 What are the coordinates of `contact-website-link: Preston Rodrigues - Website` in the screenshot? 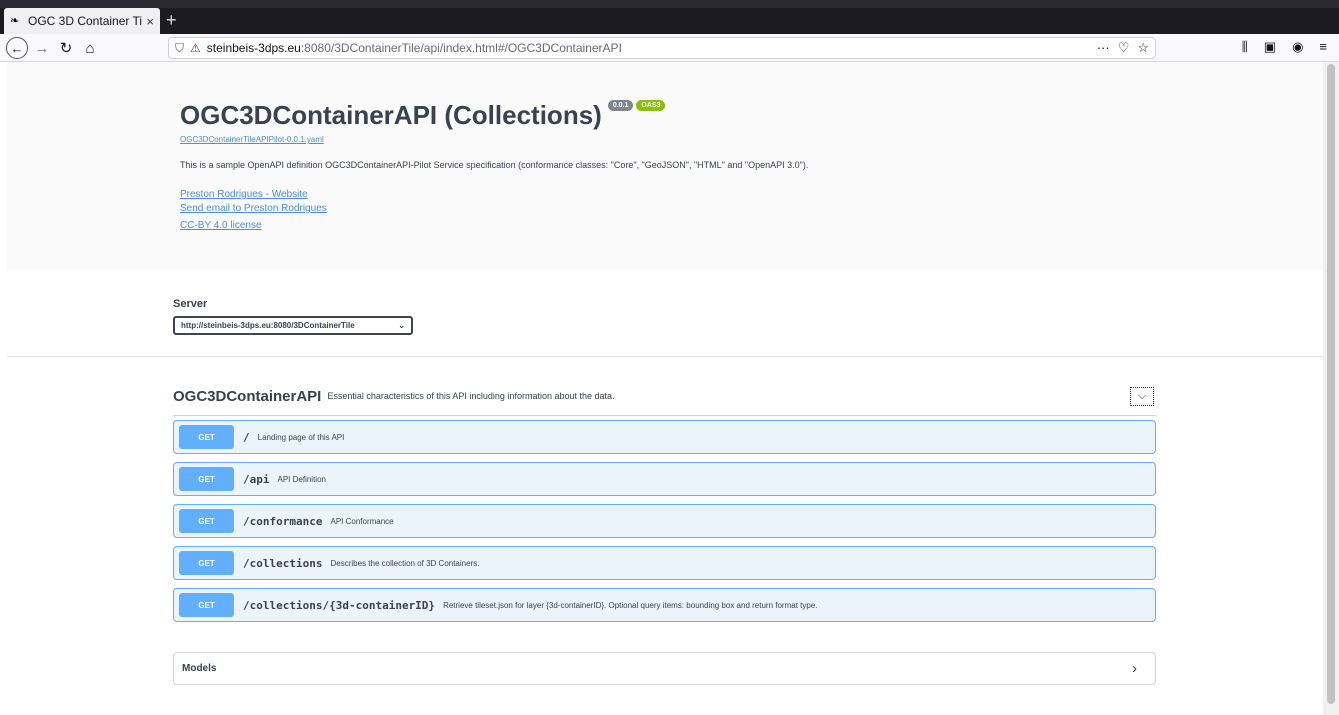 It's located at (670, 194).